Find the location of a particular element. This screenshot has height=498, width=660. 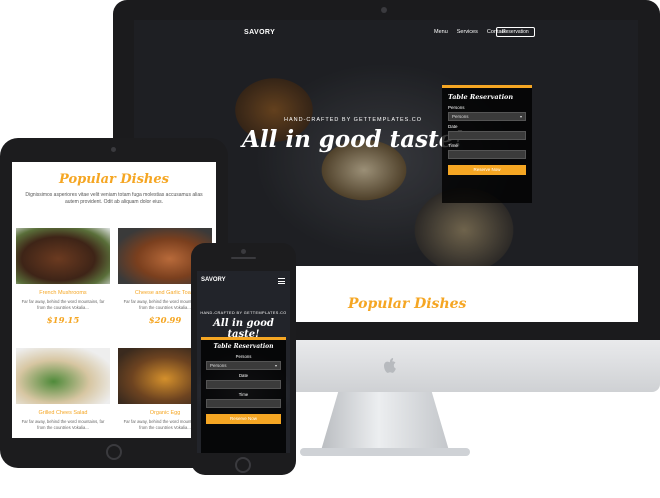

nav-item-menu: Menu is located at coordinates (441, 32).